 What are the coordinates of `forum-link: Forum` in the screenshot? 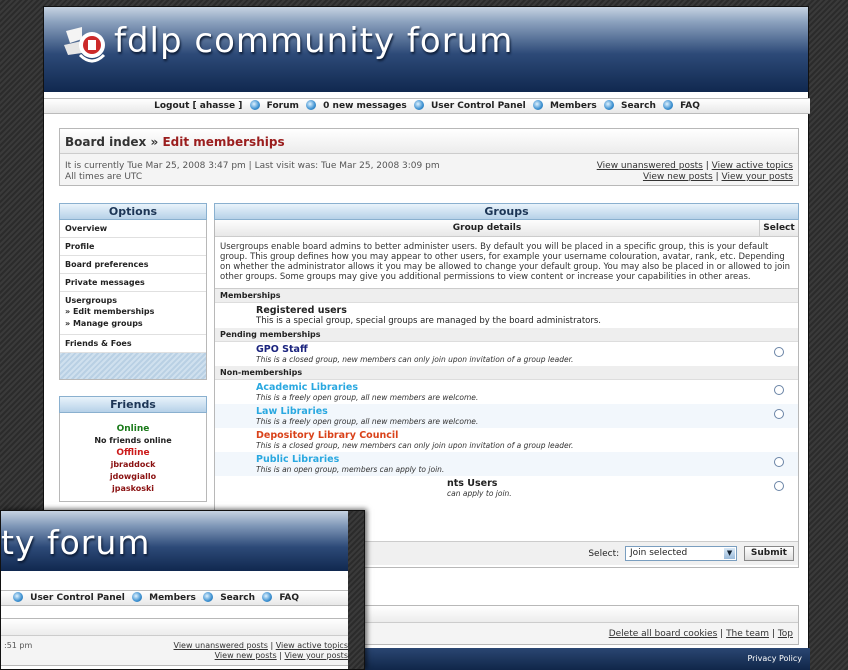 It's located at (283, 106).